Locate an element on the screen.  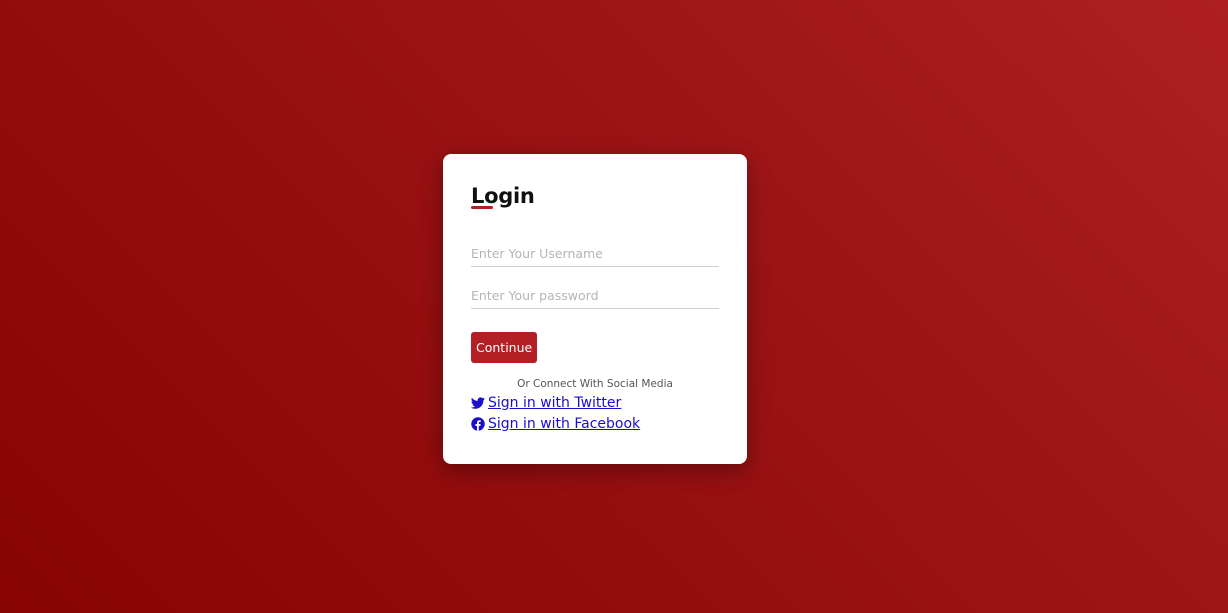
twitter-icon is located at coordinates (478, 403).